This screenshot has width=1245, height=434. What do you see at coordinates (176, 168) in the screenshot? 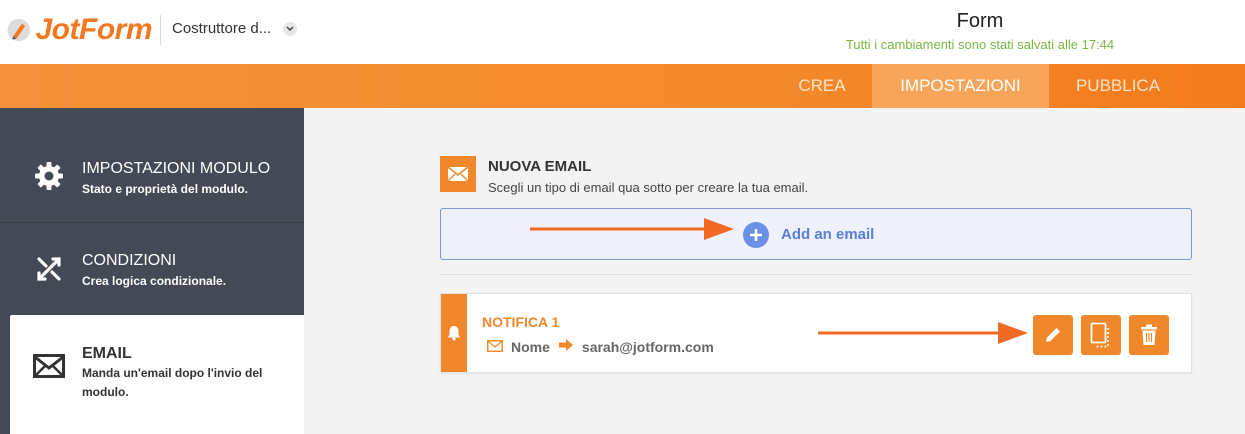
I see `sidebar-item-title: IMPOSTAZIONI MODULO` at bounding box center [176, 168].